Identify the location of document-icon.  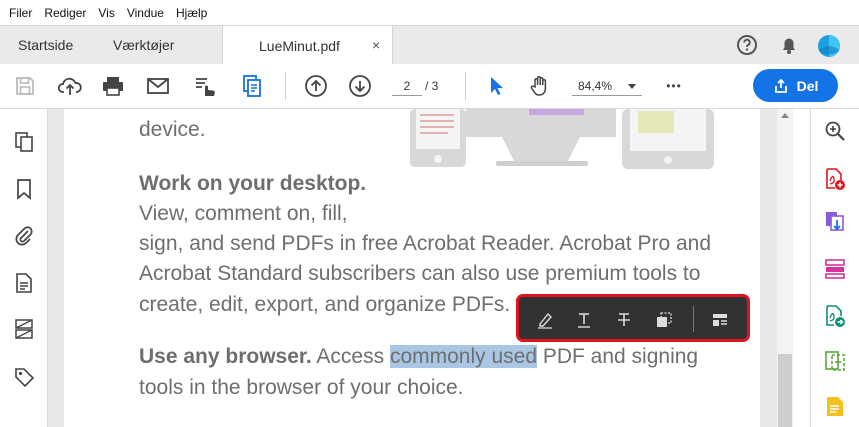
(24, 283).